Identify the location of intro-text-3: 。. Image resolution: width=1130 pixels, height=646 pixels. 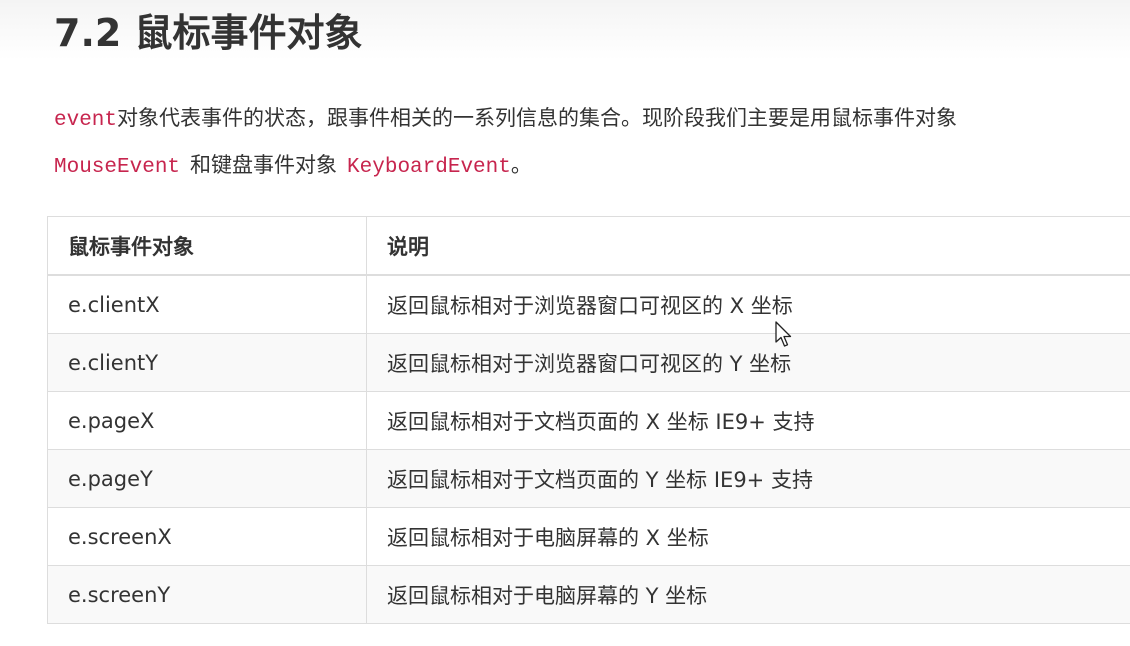
(521, 165).